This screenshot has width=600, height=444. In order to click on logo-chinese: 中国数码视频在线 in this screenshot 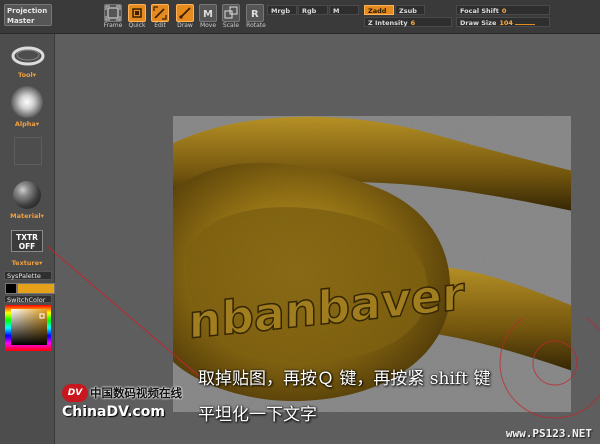, I will do `click(136, 393)`.